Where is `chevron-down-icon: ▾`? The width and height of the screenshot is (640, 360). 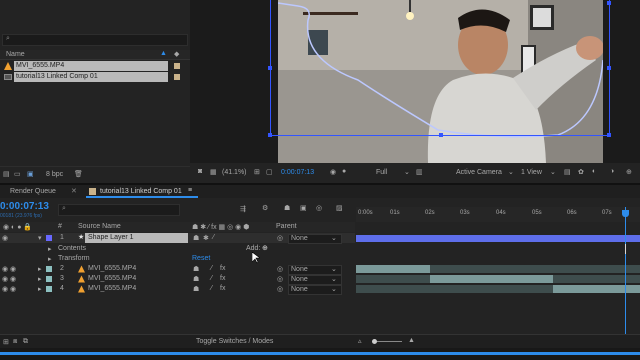
chevron-down-icon: ▾ is located at coordinates (40, 238).